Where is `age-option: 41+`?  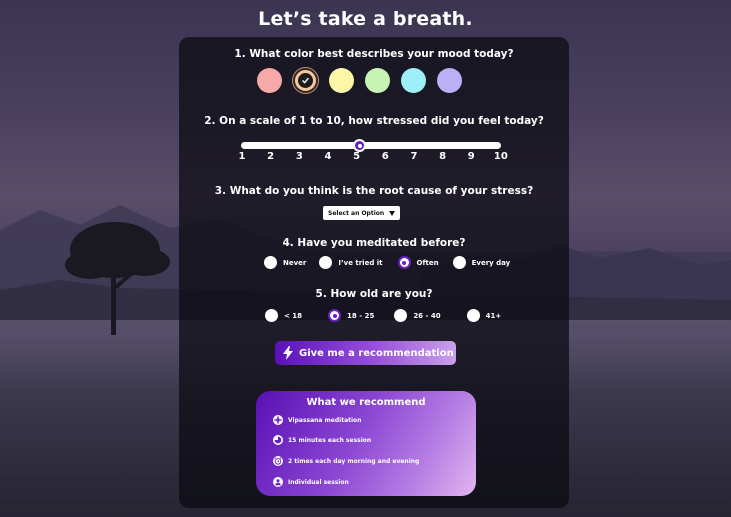
age-option: 41+ is located at coordinates (484, 315).